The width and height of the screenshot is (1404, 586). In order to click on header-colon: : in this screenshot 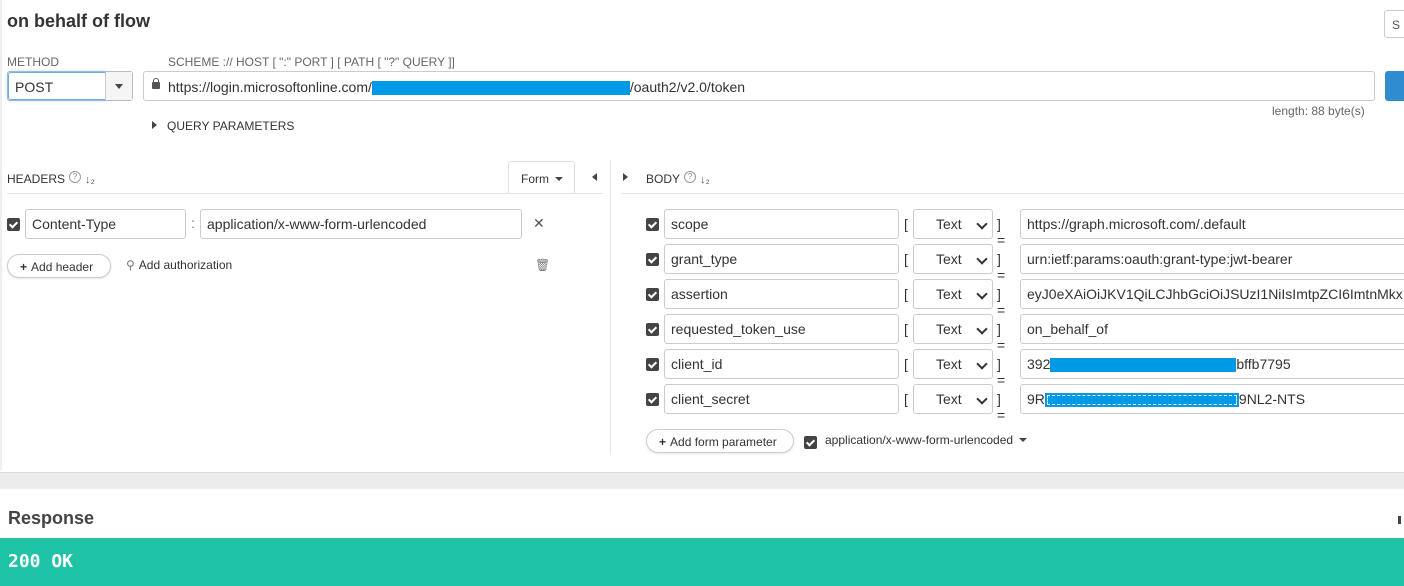, I will do `click(193, 223)`.